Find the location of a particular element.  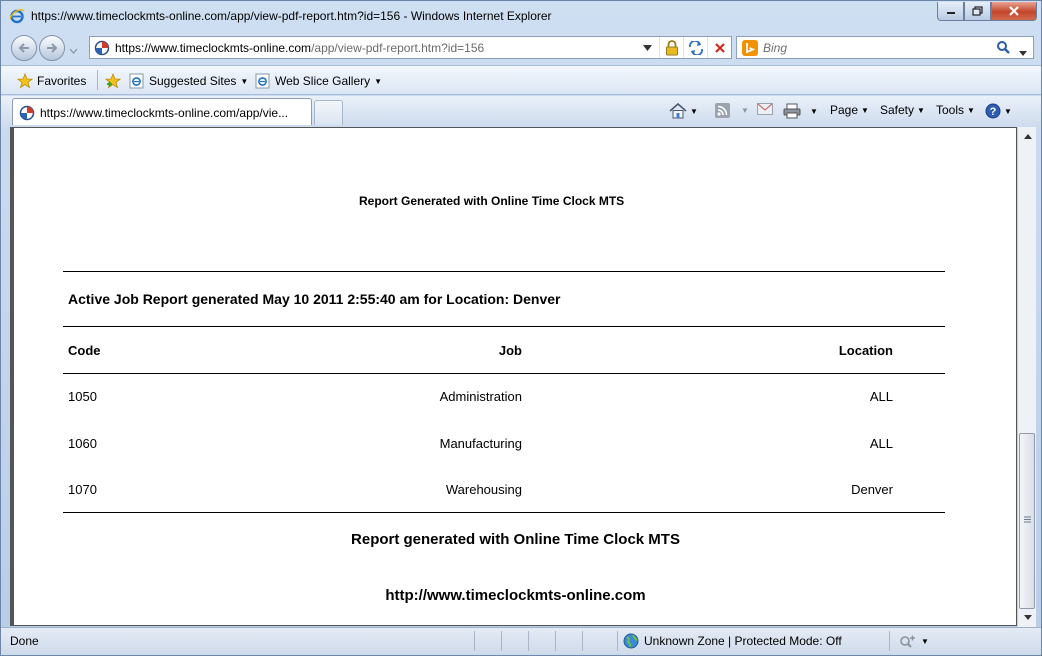

forward-arrow-icon is located at coordinates (52, 48).